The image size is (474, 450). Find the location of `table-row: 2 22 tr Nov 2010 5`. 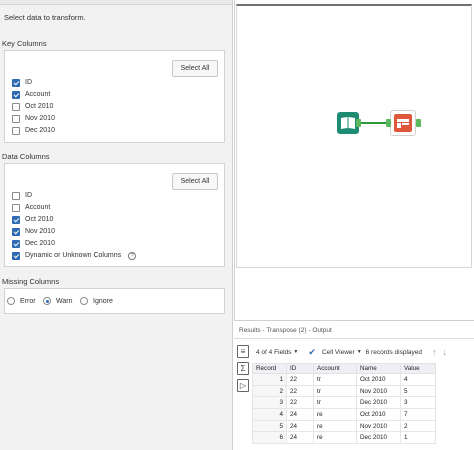

table-row: 2 22 tr Nov 2010 5 is located at coordinates (344, 391).